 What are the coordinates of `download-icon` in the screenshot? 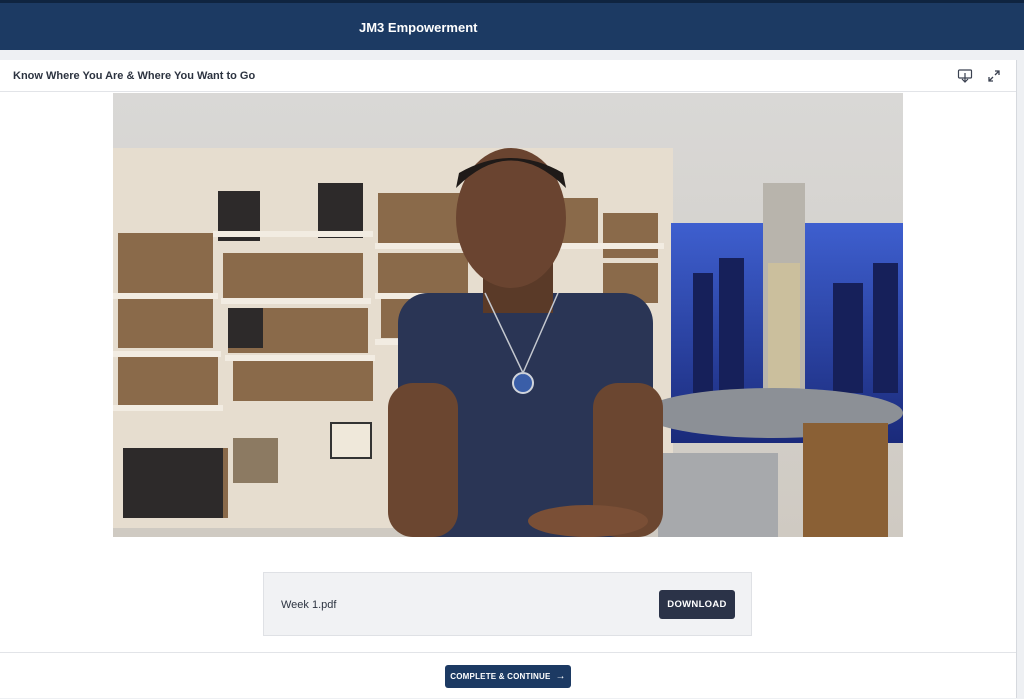 It's located at (965, 76).